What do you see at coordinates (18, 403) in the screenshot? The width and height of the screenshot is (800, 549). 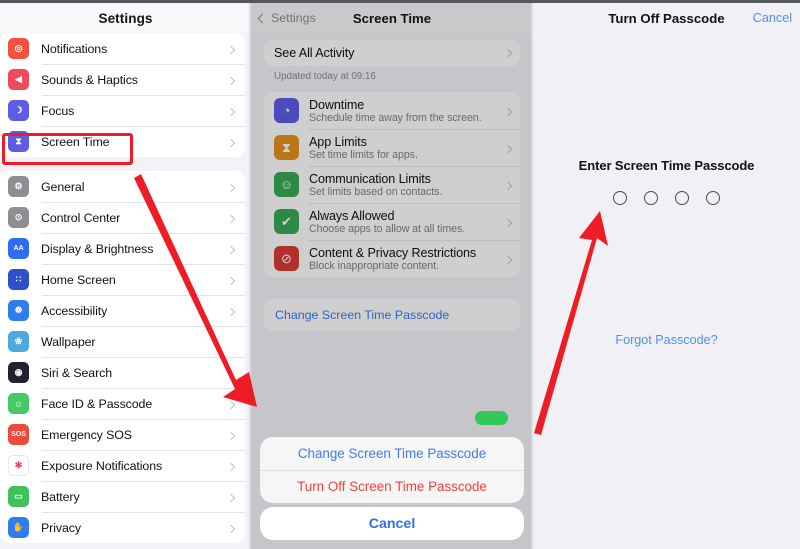 I see `face-id-icon: ☺` at bounding box center [18, 403].